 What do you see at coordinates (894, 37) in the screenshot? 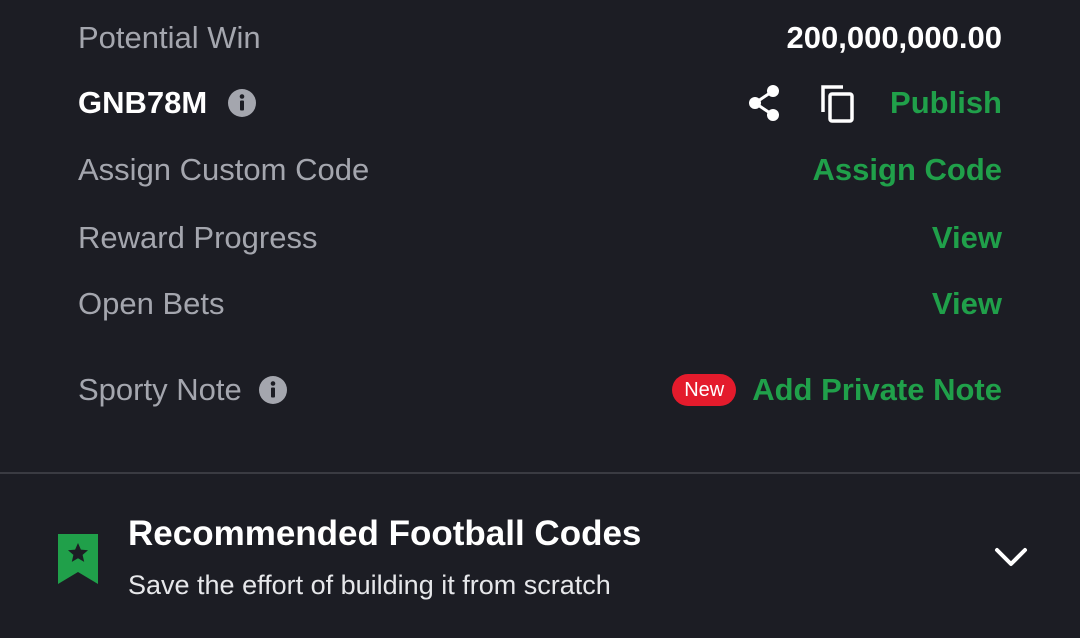
I see `potential-win-value: 200,000,000.00` at bounding box center [894, 37].